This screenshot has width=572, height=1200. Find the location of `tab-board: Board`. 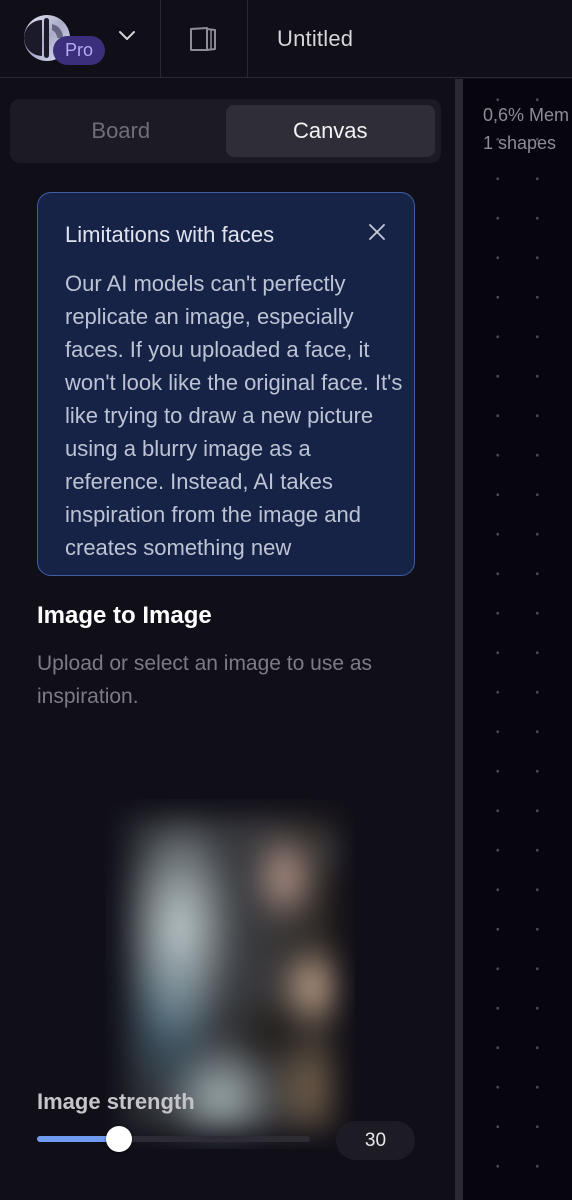

tab-board: Board is located at coordinates (121, 131).